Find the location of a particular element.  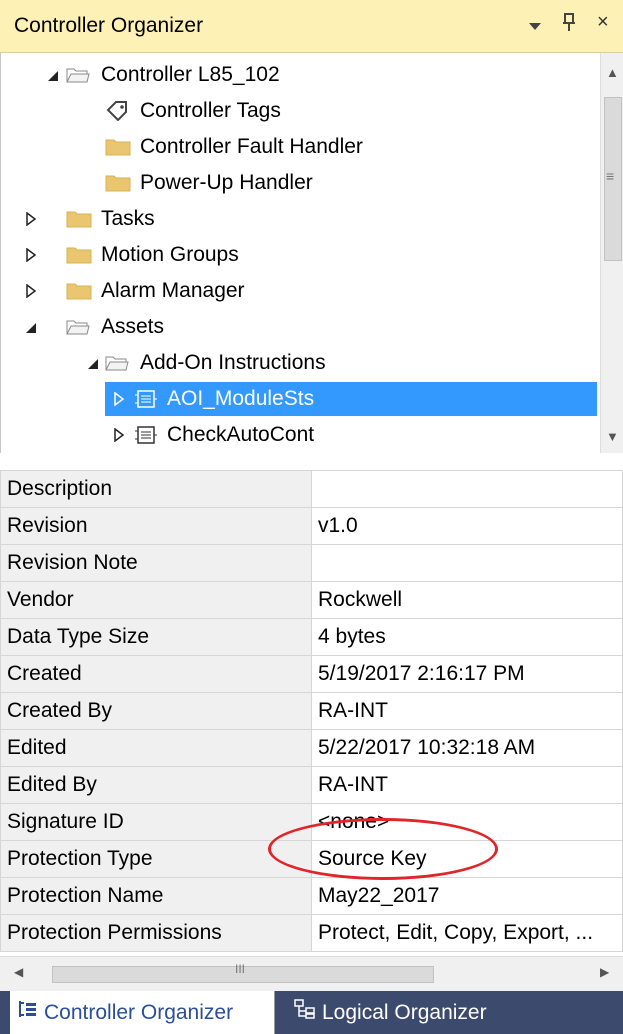

tree-node-addon-instructions: Add-On Instructions is located at coordinates (301, 363).